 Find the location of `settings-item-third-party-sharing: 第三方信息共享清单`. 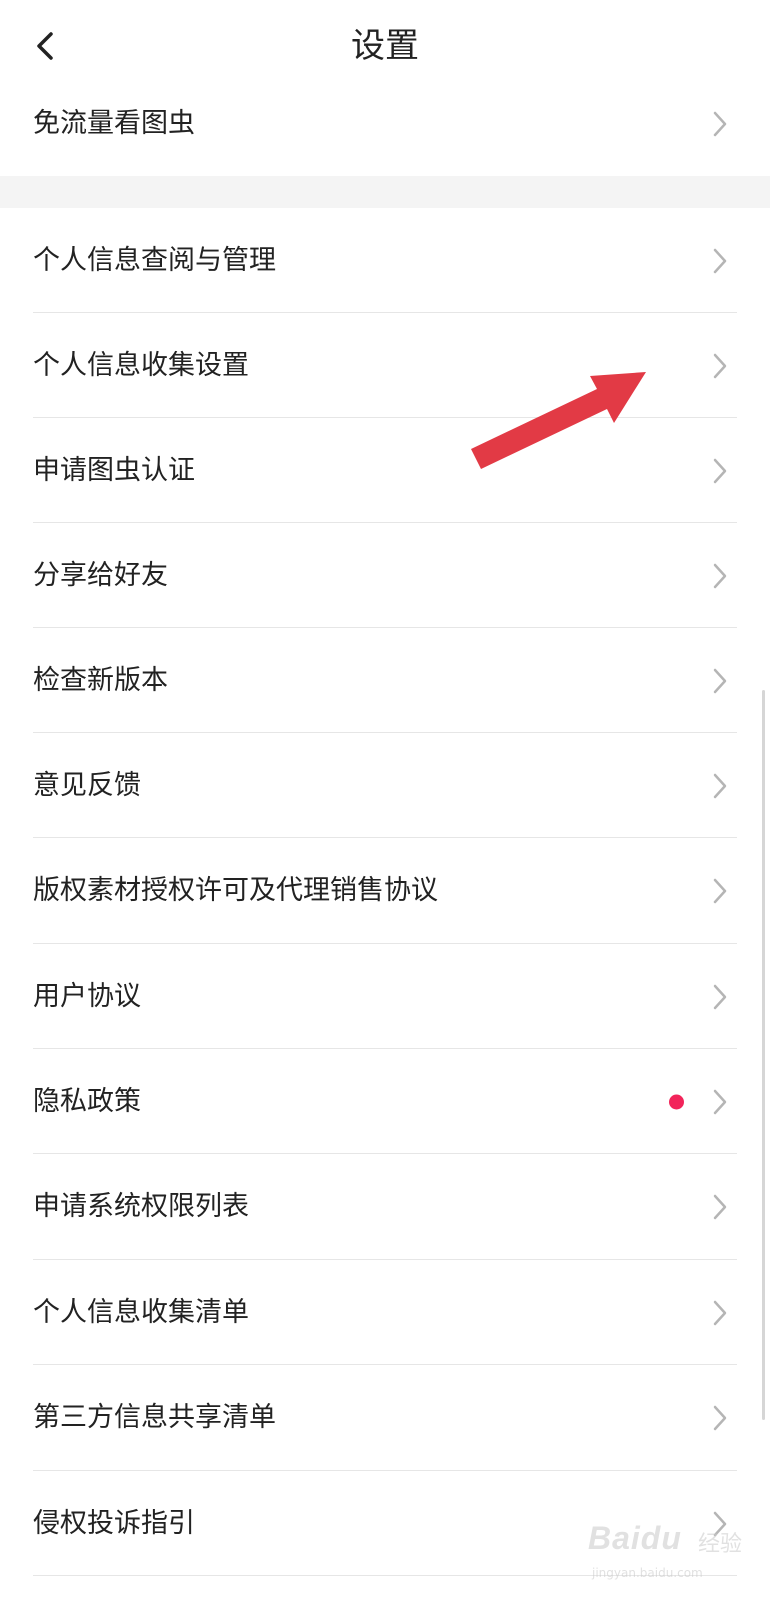

settings-item-third-party-sharing: 第三方信息共享清单 is located at coordinates (385, 1418).